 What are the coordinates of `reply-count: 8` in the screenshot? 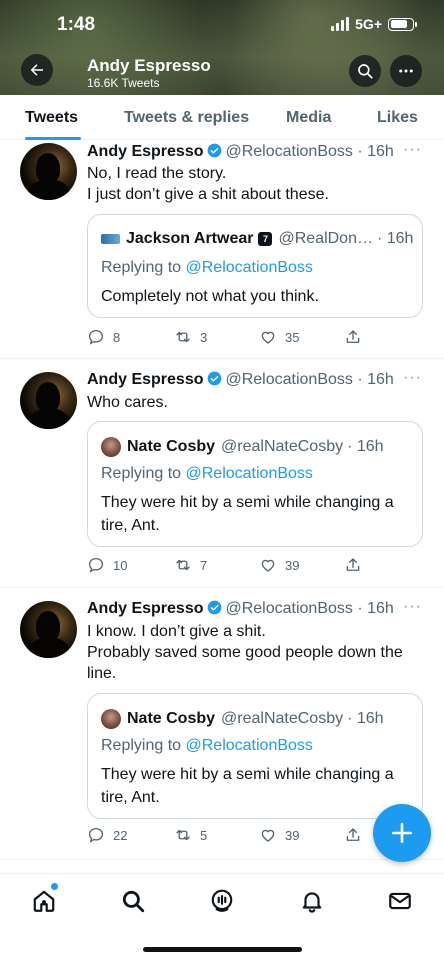 It's located at (117, 337).